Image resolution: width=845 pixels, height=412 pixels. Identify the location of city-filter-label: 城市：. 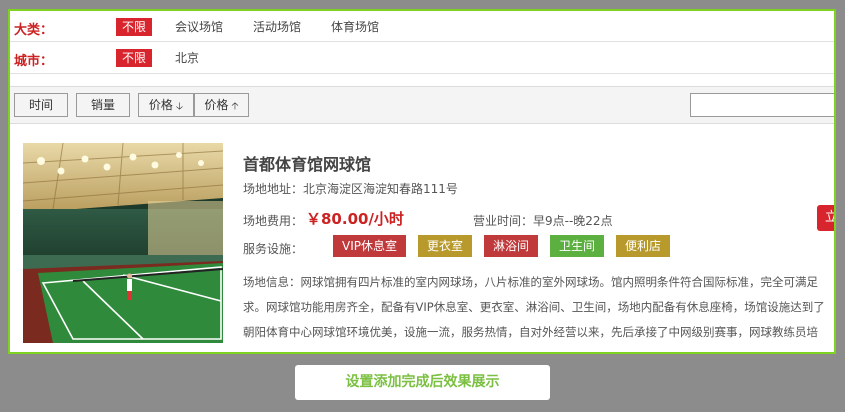
(34, 61).